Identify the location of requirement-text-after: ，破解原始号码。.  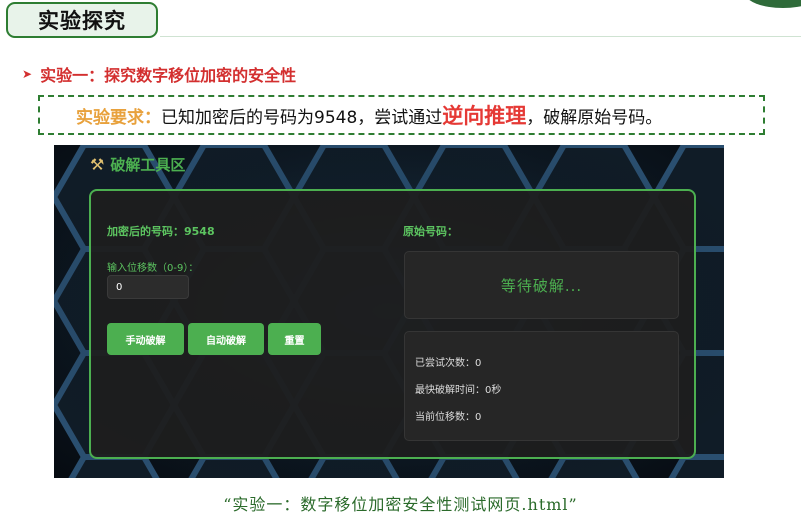
(594, 117).